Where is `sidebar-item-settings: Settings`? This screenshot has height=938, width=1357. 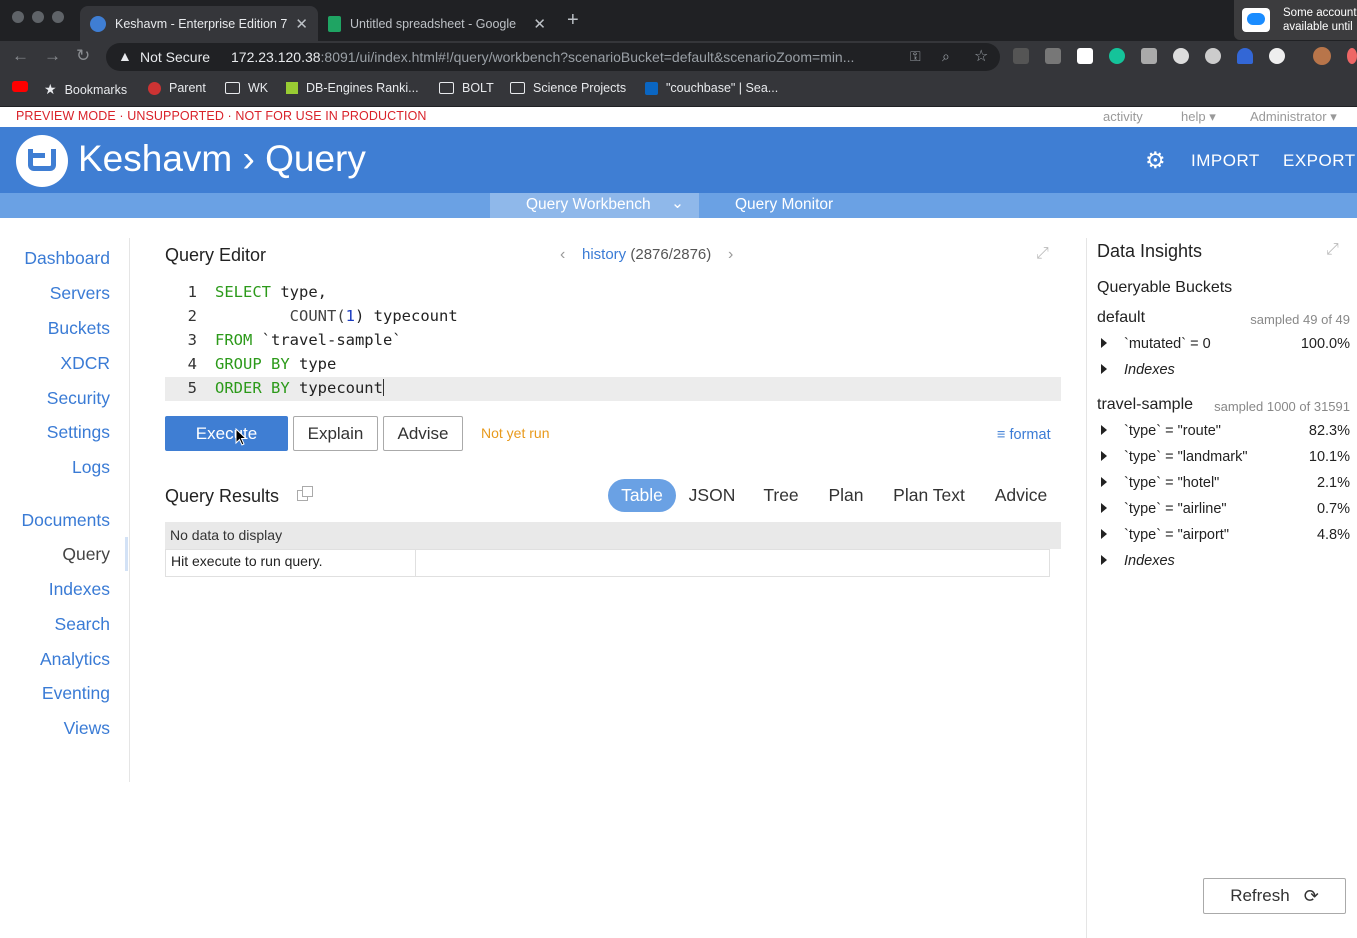
sidebar-item-settings: Settings is located at coordinates (78, 432).